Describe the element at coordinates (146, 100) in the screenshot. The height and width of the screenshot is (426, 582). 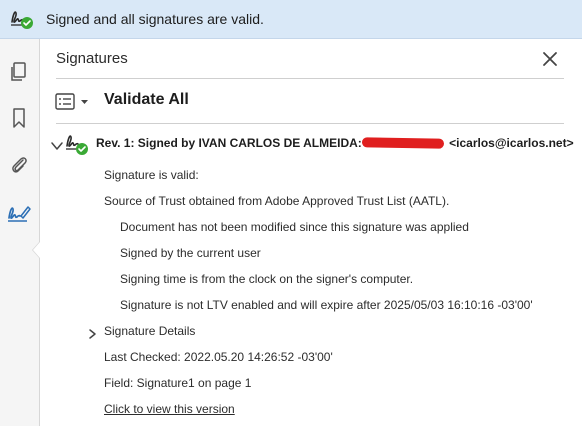
I see `validate-all-button: Validate All` at that location.